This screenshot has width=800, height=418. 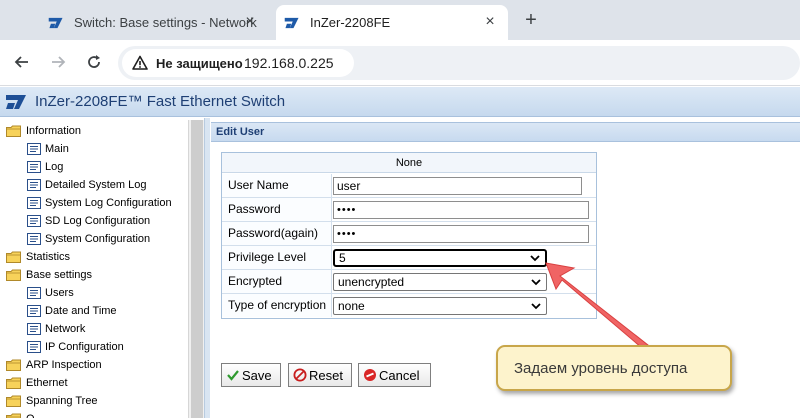 I want to click on field-label: Type of encryption, so click(x=277, y=305).